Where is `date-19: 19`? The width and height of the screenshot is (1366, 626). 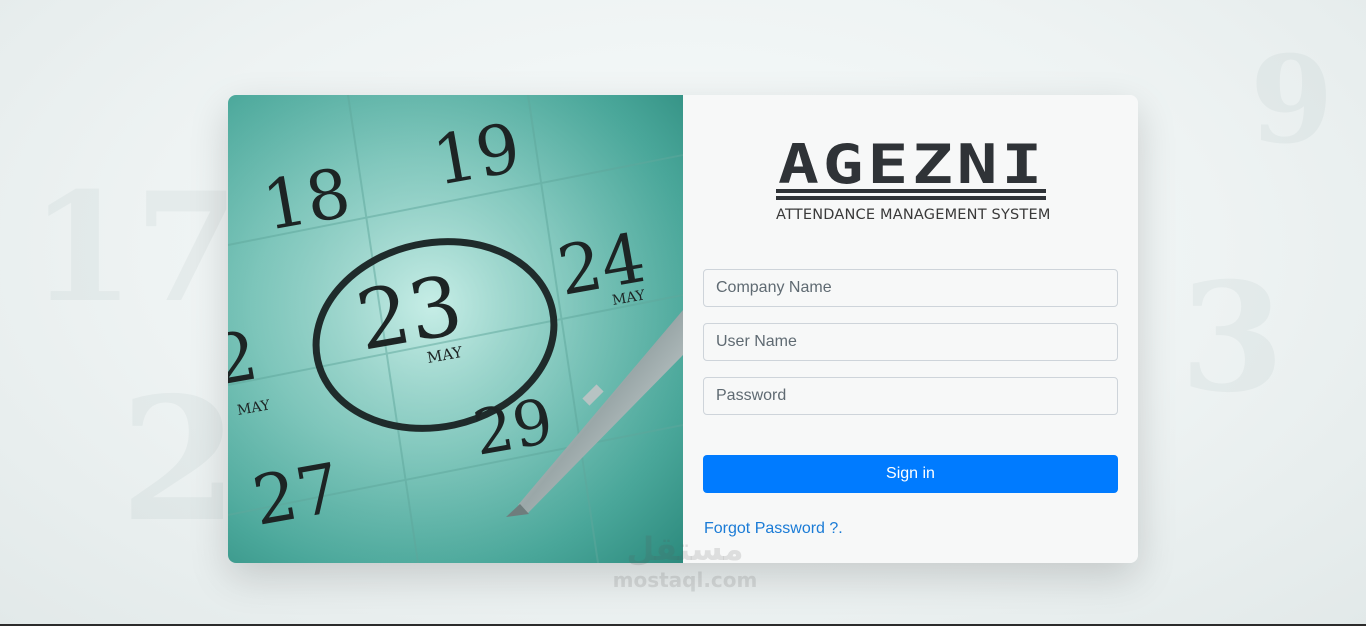
date-19: 19 is located at coordinates (476, 155).